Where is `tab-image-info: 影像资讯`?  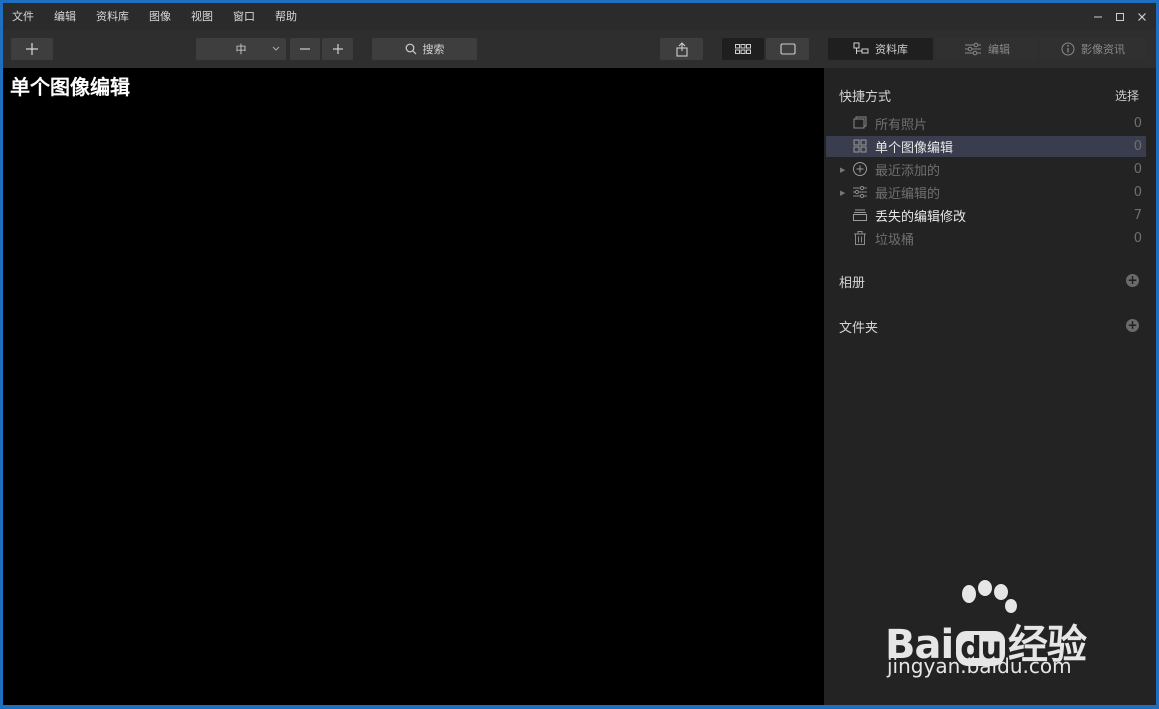
tab-image-info: 影像资讯 is located at coordinates (1093, 49).